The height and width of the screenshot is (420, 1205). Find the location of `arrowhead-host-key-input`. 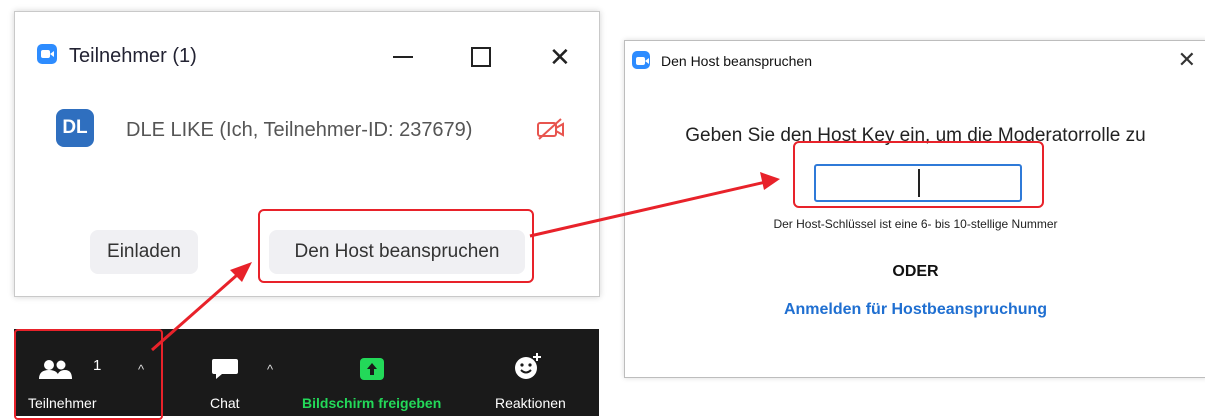

arrowhead-host-key-input is located at coordinates (770, 181).